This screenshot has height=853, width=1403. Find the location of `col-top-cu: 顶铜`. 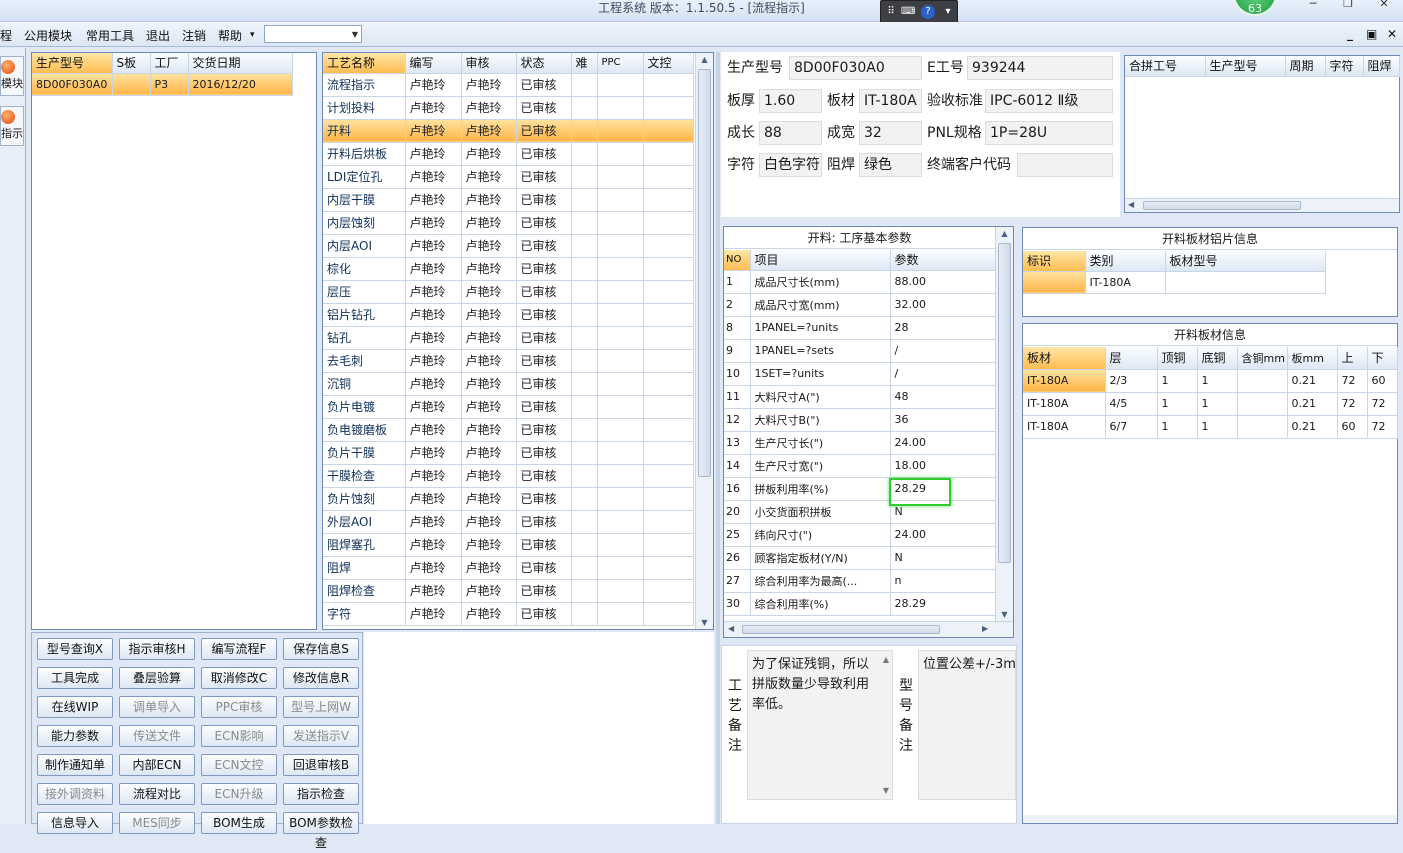

col-top-cu: 顶铜 is located at coordinates (1177, 358).